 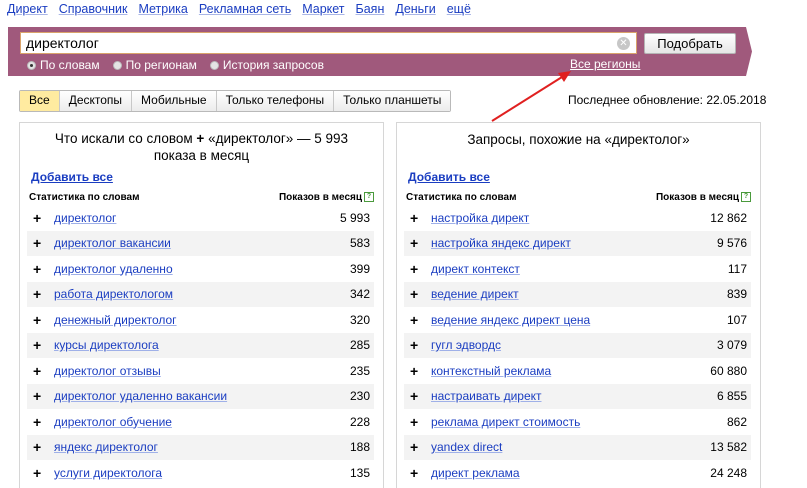 What do you see at coordinates (177, 320) in the screenshot?
I see `keyword-link: денежный директолог` at bounding box center [177, 320].